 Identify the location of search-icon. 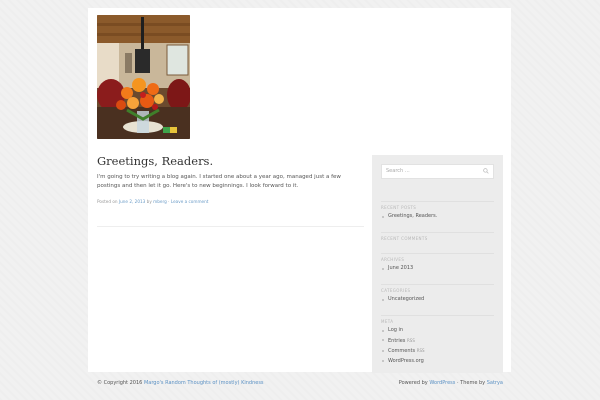
(486, 171).